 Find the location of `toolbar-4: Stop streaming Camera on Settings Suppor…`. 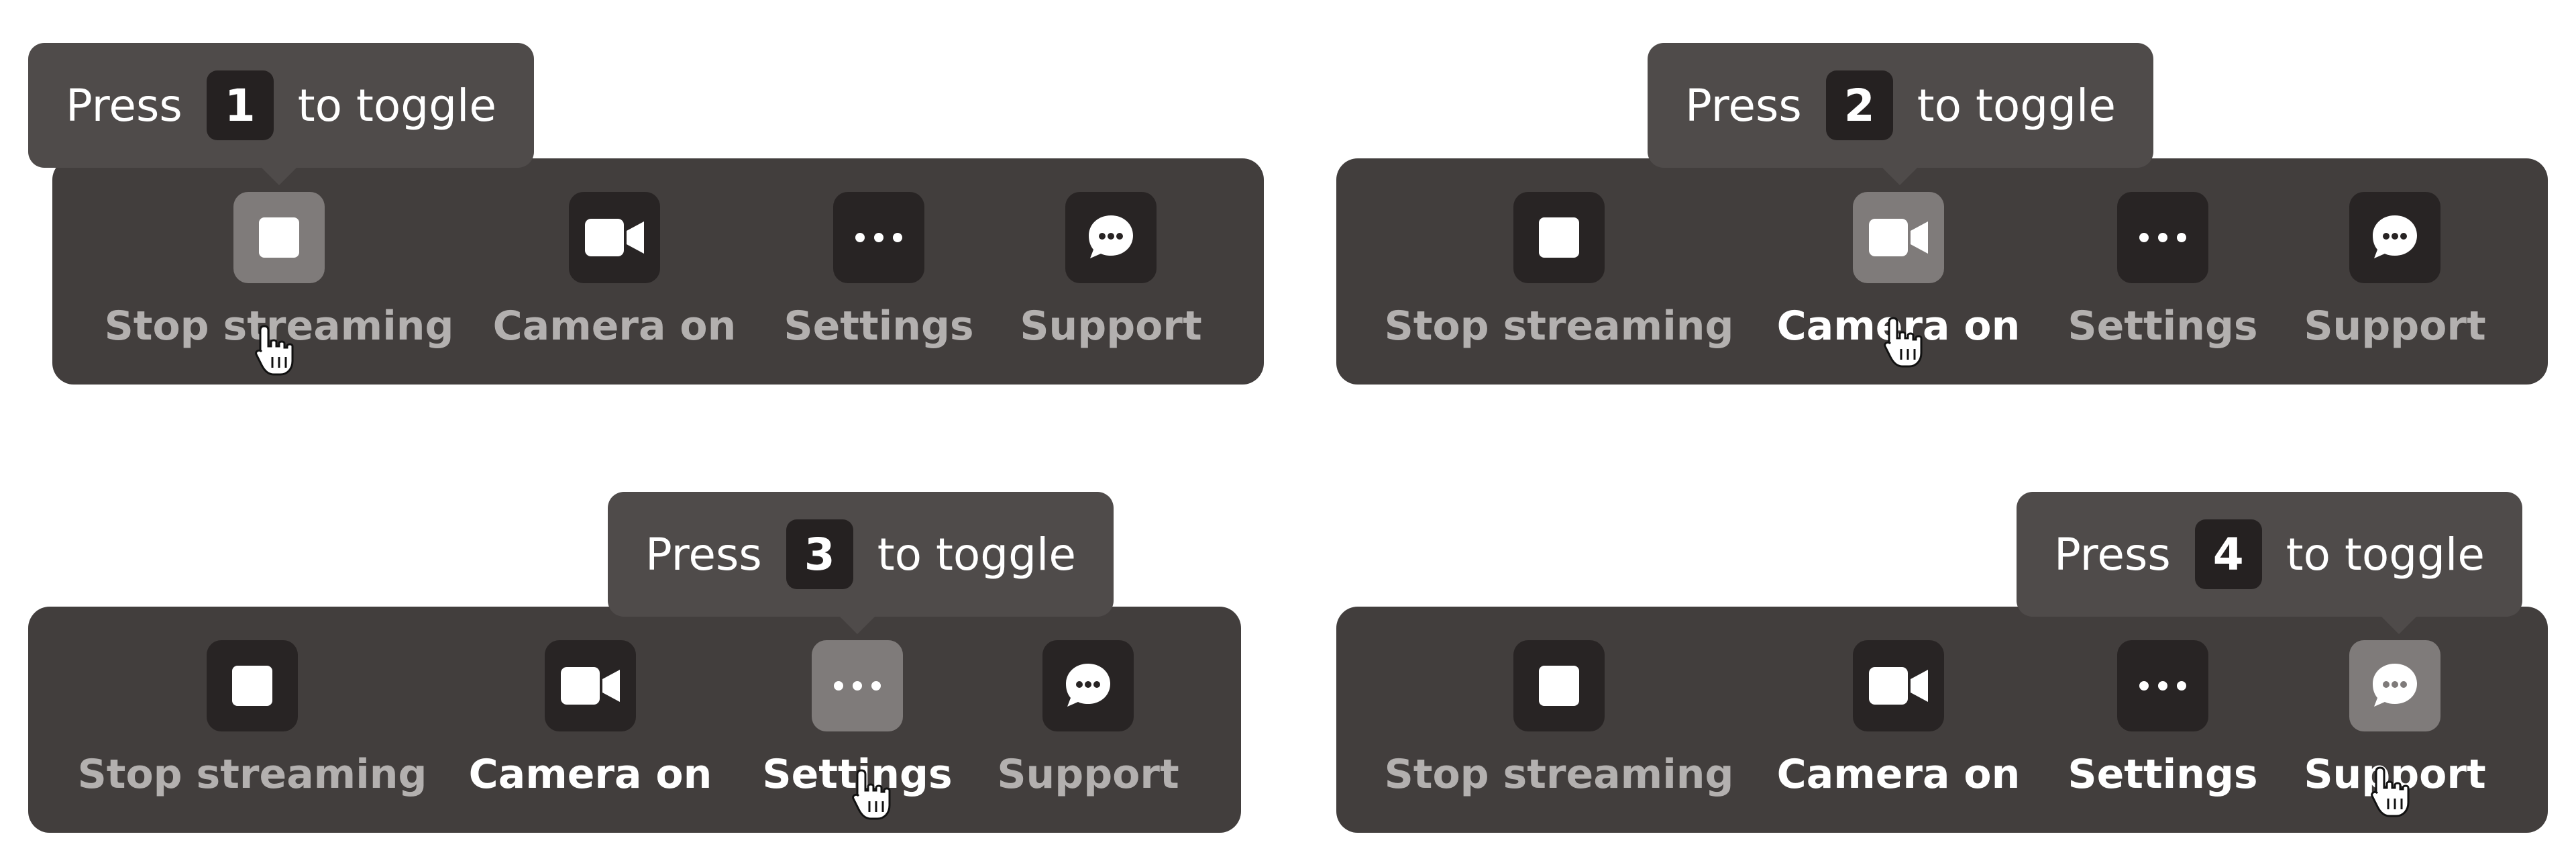

toolbar-4: Stop streaming Camera on Settings Suppor… is located at coordinates (1942, 720).